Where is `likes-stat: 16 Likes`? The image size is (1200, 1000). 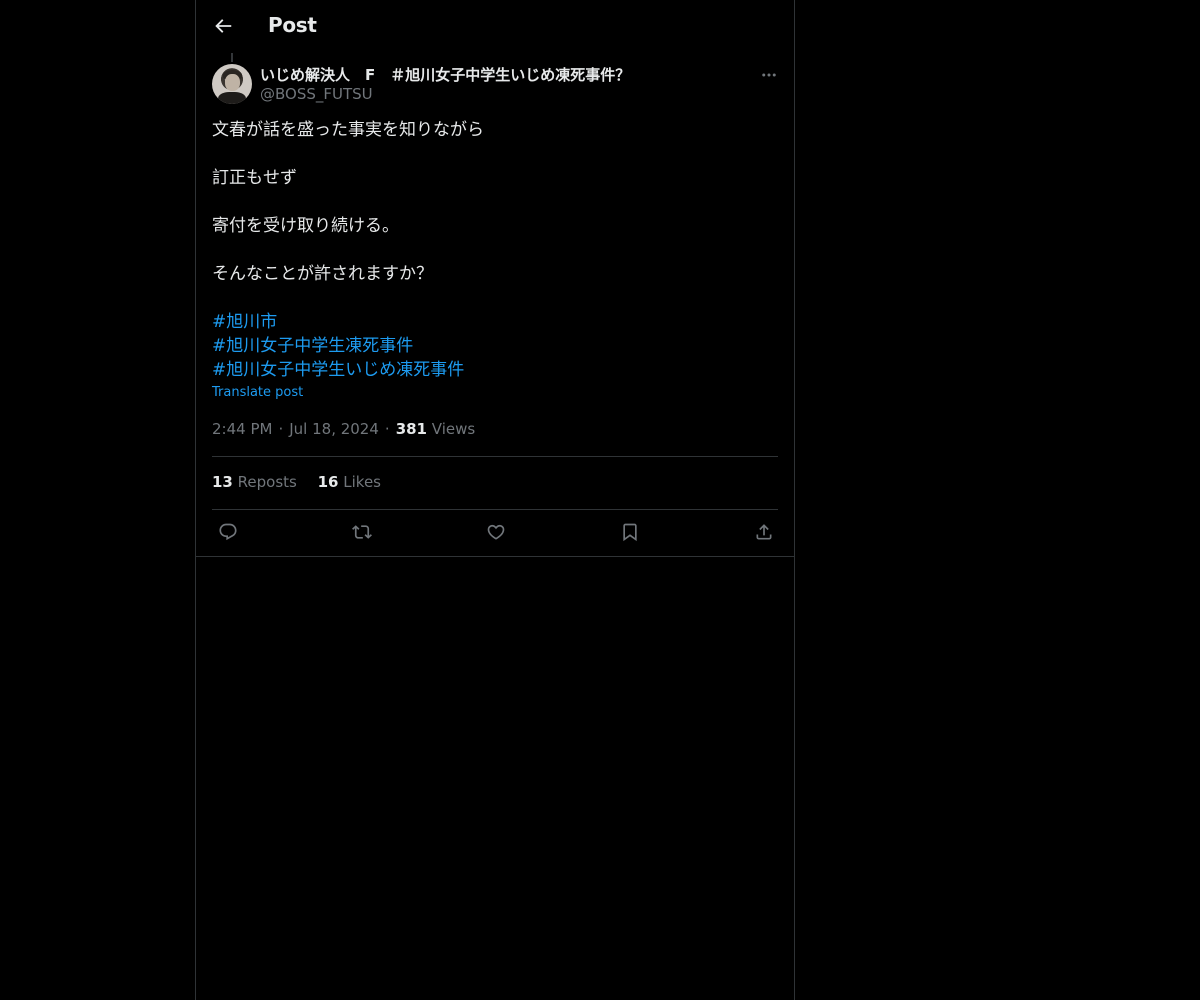 likes-stat: 16 Likes is located at coordinates (349, 482).